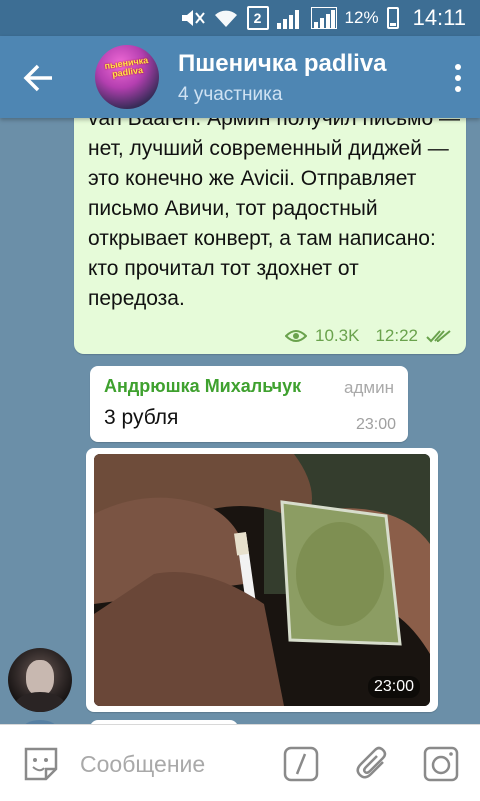  What do you see at coordinates (38, 78) in the screenshot?
I see `arrow-left-icon` at bounding box center [38, 78].